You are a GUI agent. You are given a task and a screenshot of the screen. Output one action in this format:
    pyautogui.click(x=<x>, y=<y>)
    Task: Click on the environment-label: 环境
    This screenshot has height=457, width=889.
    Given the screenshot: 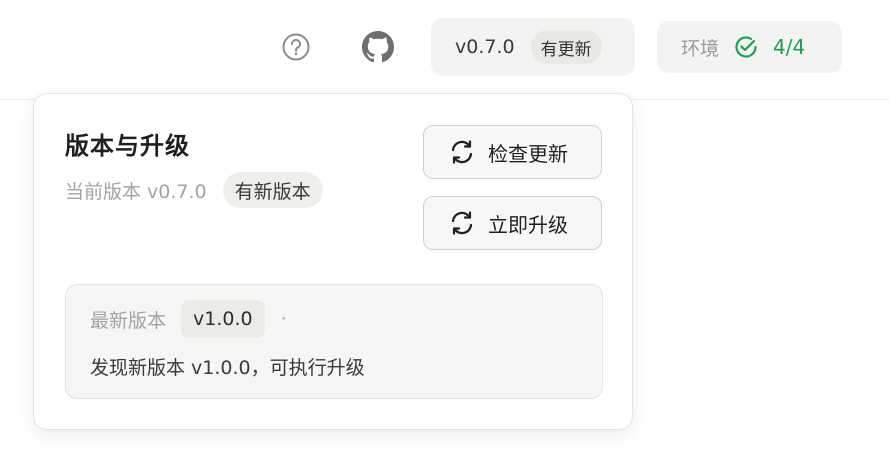 What is the action you would take?
    pyautogui.click(x=700, y=48)
    